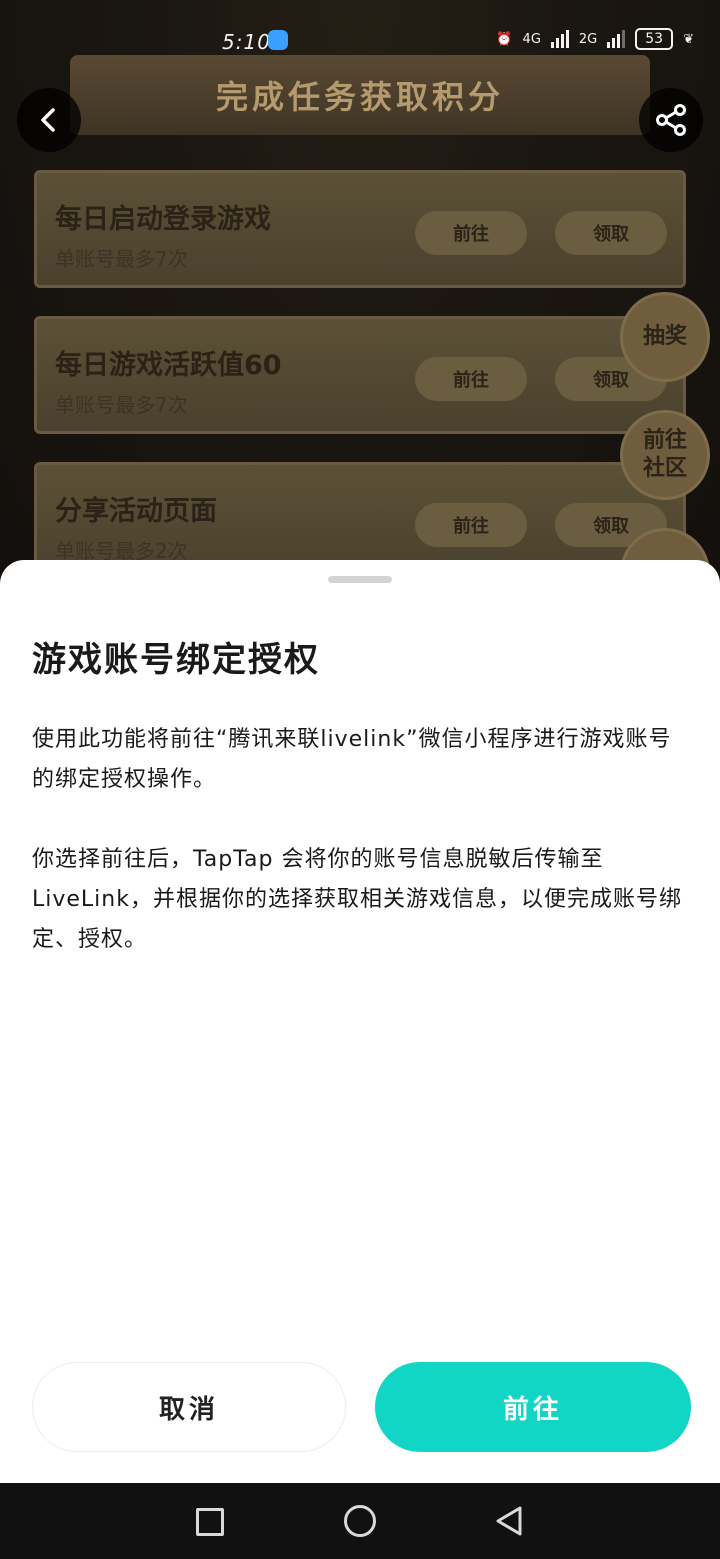 This screenshot has height=1559, width=720. I want to click on task-card: 每日启动登录游戏 单账号最多7次 前往 领取, so click(360, 229).